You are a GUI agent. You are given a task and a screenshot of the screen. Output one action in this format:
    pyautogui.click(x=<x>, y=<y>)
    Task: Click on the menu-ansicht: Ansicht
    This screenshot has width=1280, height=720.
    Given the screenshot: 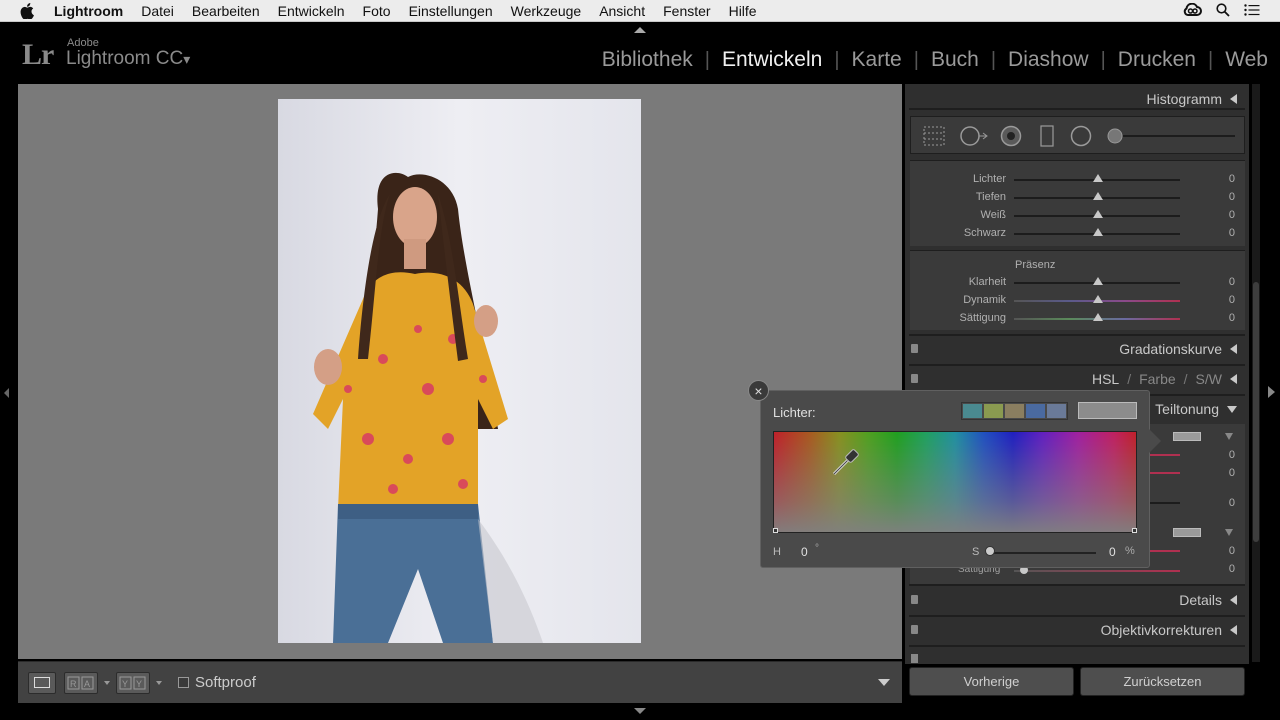 What is the action you would take?
    pyautogui.click(x=622, y=11)
    